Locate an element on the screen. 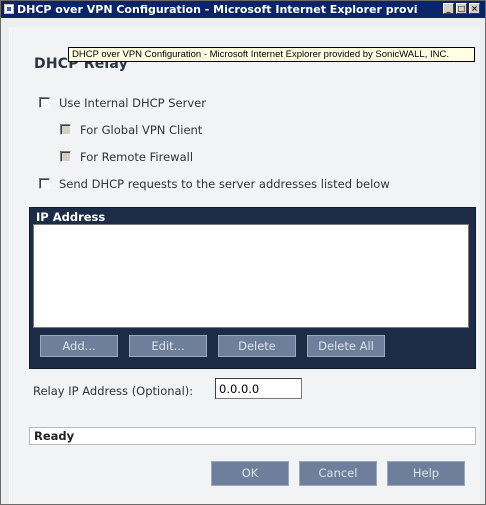 This screenshot has width=486, height=505. ie-window-icon is located at coordinates (9, 9).